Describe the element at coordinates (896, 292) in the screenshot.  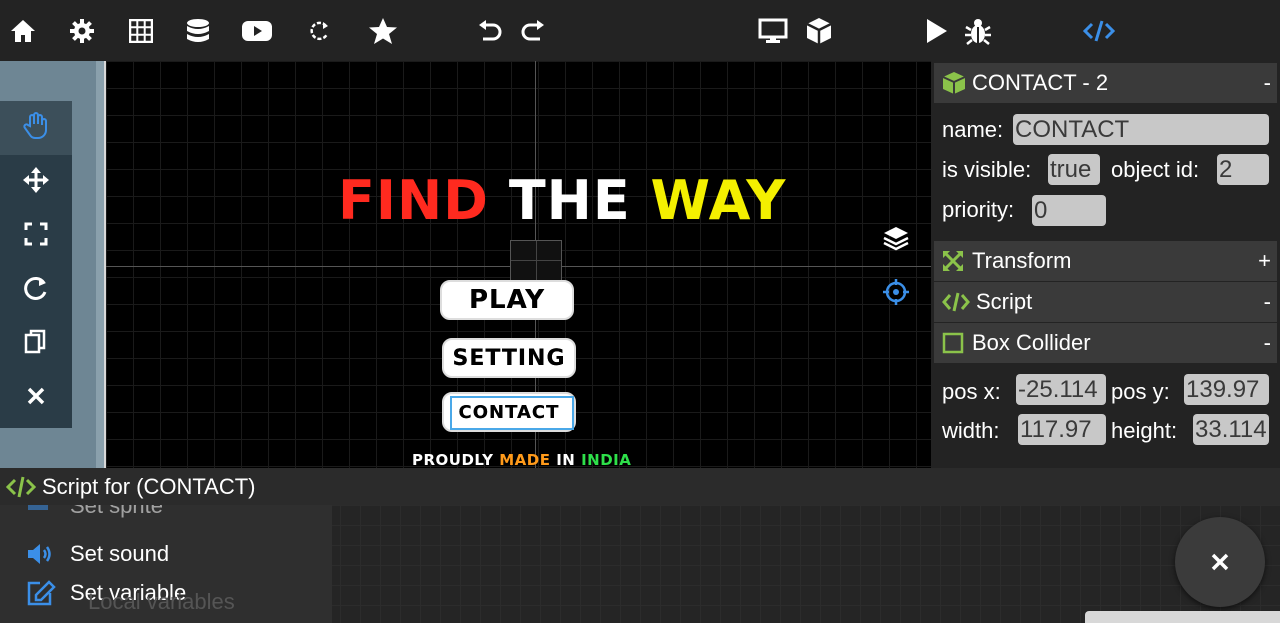
I see `crosshair-icon` at that location.